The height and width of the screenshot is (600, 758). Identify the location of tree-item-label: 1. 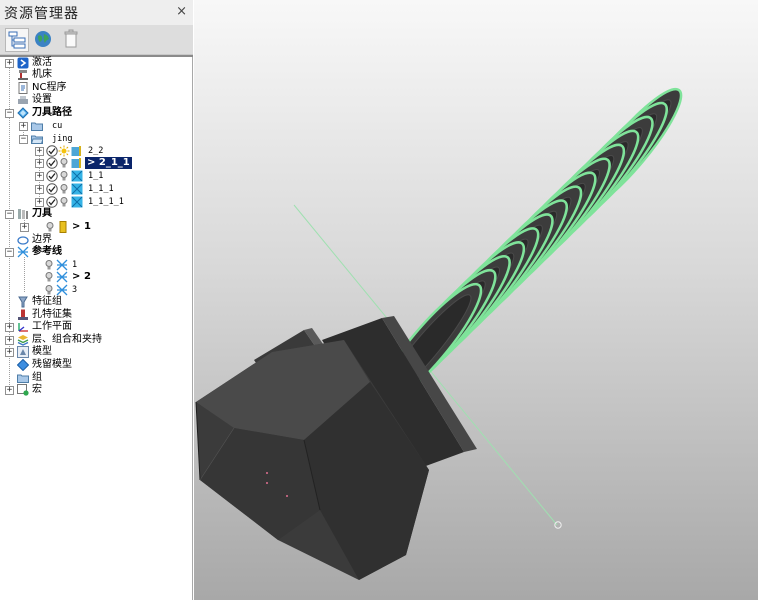
(87, 226).